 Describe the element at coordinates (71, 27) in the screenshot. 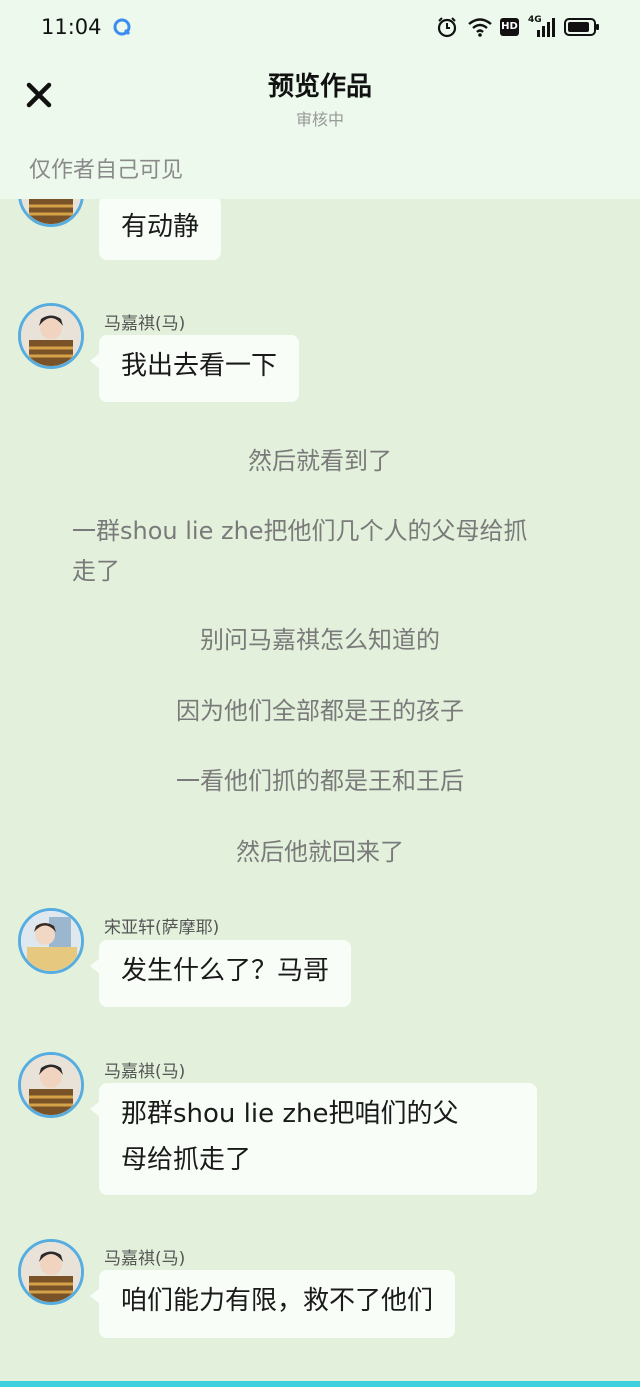

I see `status-time: 11:04` at that location.